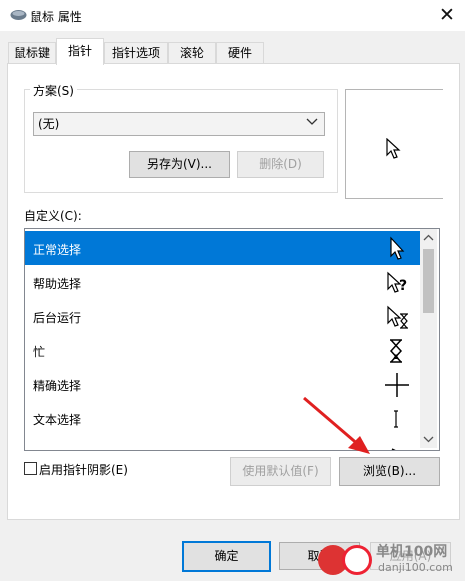  I want to click on normal-select-cursor-icon, so click(397, 248).